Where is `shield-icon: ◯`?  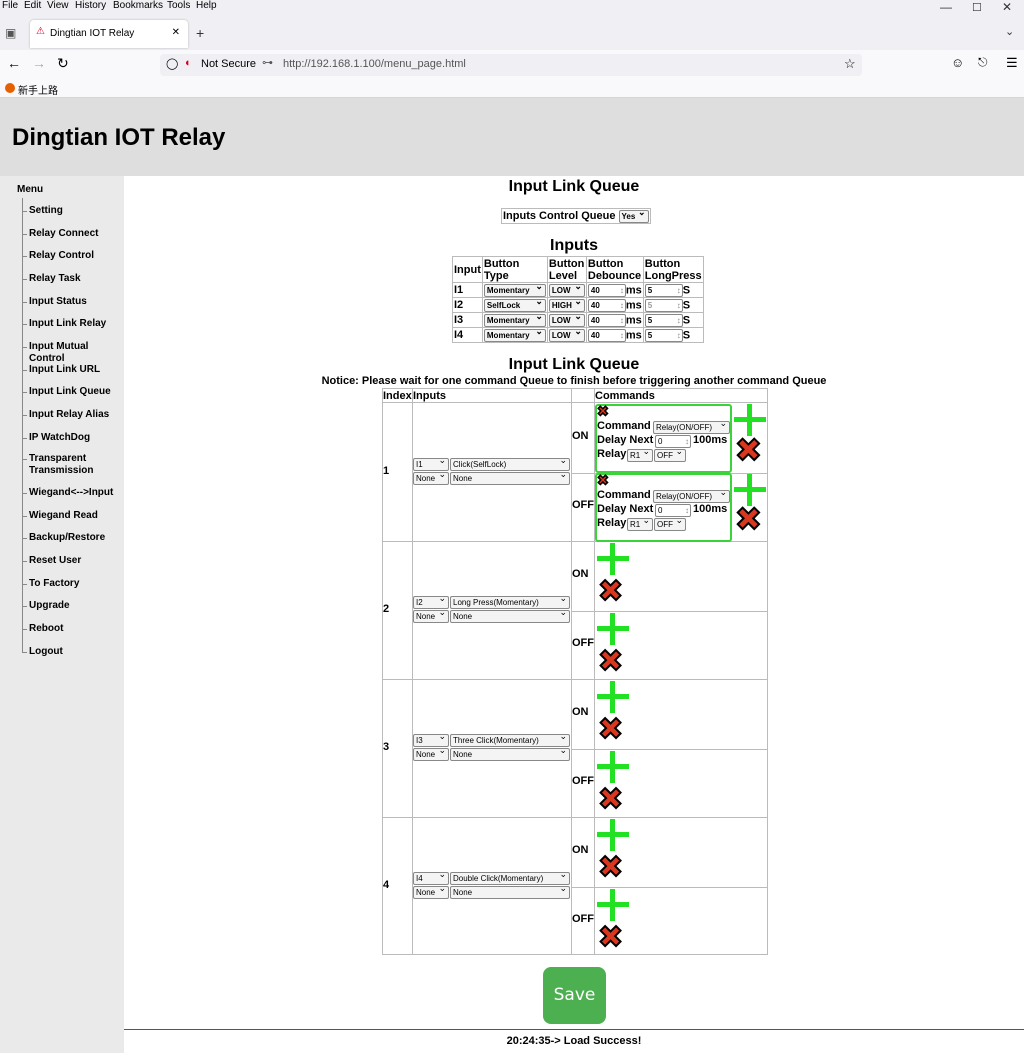
shield-icon: ◯ is located at coordinates (172, 63).